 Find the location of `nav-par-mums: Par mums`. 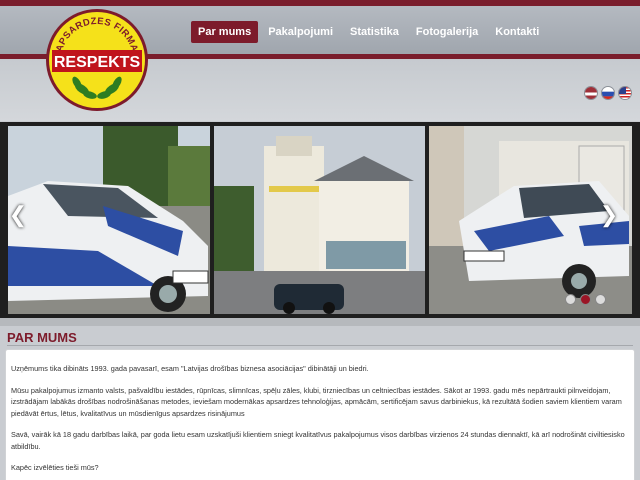

nav-par-mums: Par mums is located at coordinates (225, 32).